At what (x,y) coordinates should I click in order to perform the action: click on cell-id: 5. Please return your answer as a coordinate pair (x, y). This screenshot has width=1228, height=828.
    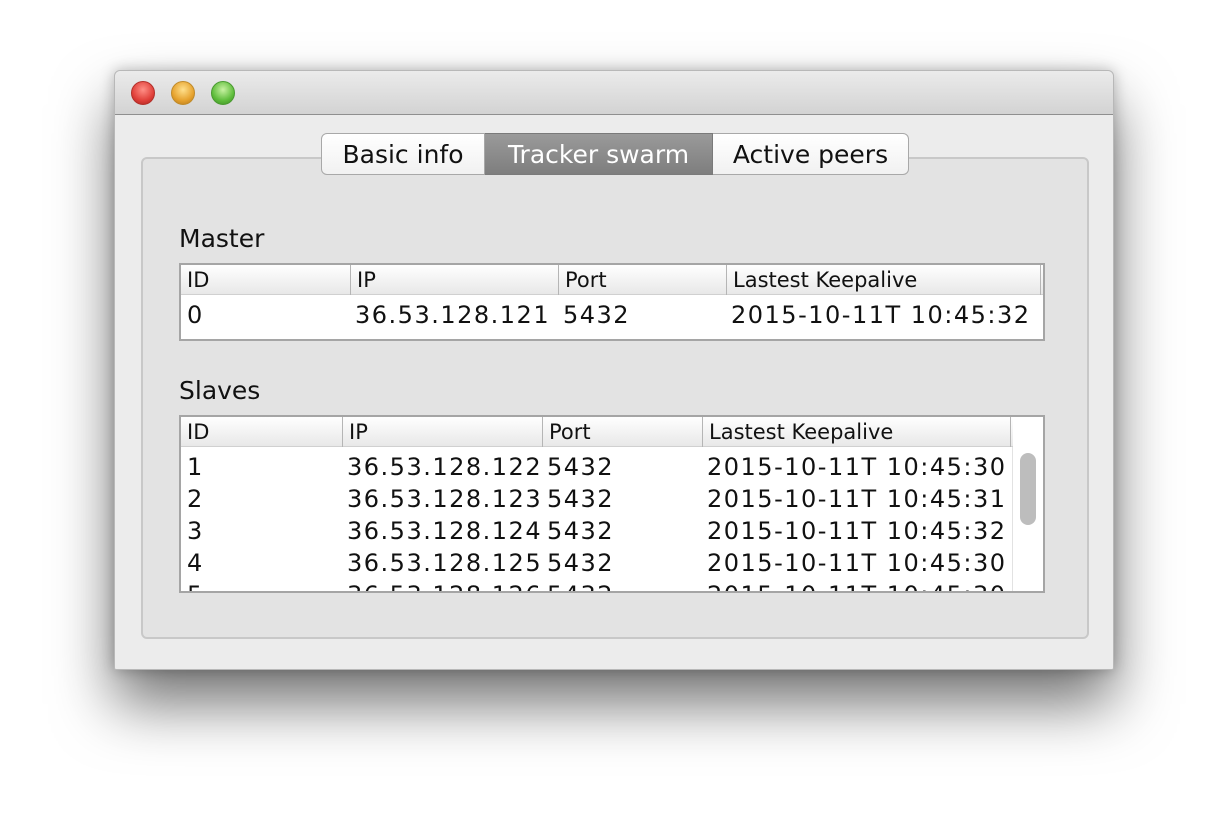
    Looking at the image, I should click on (192, 585).